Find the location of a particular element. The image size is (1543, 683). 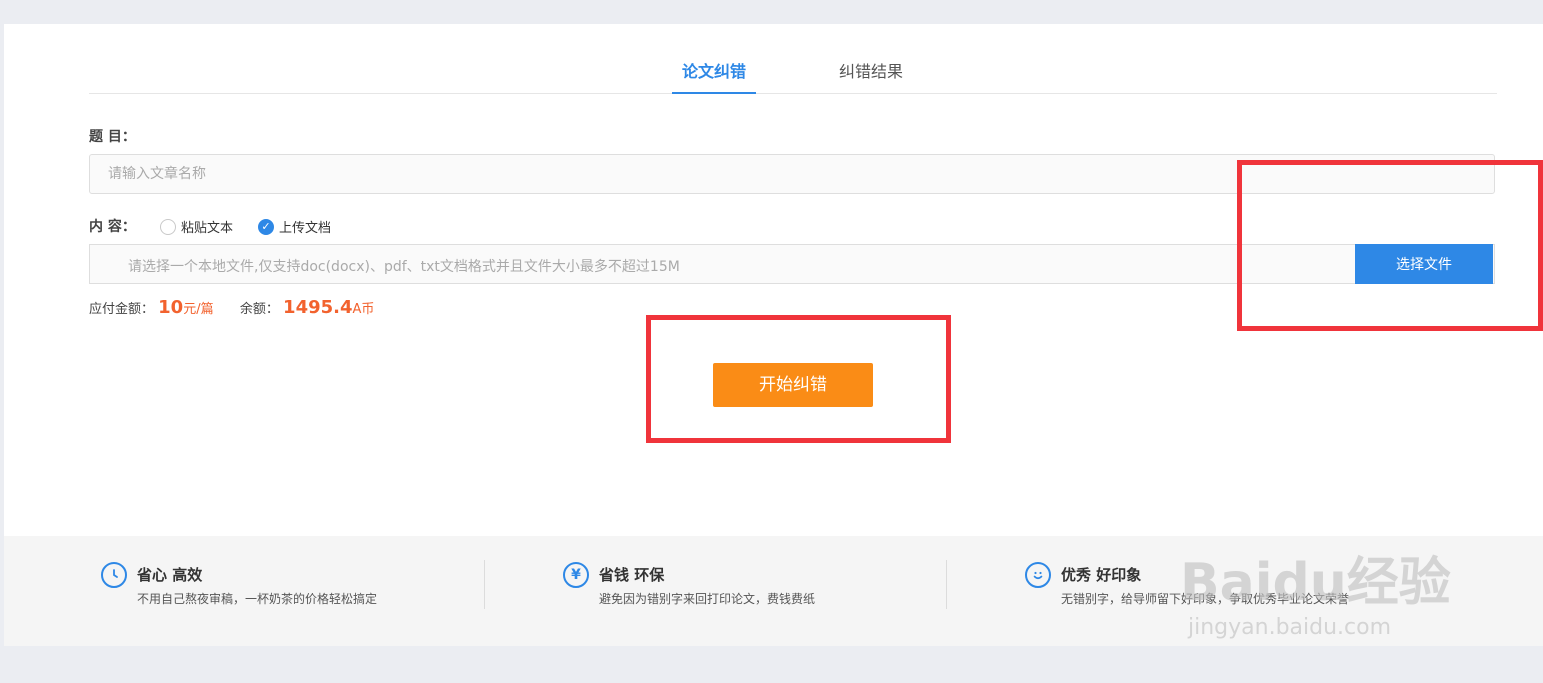

feature-title: 省心 高效 is located at coordinates (170, 575).